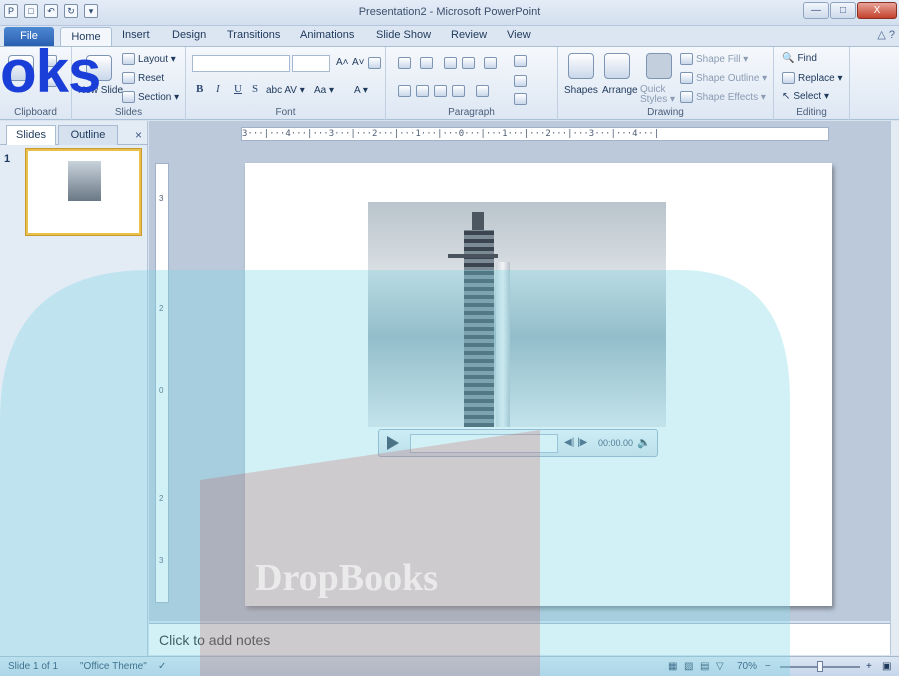 The image size is (899, 676). I want to click on theme-name: "Office Theme", so click(113, 666).